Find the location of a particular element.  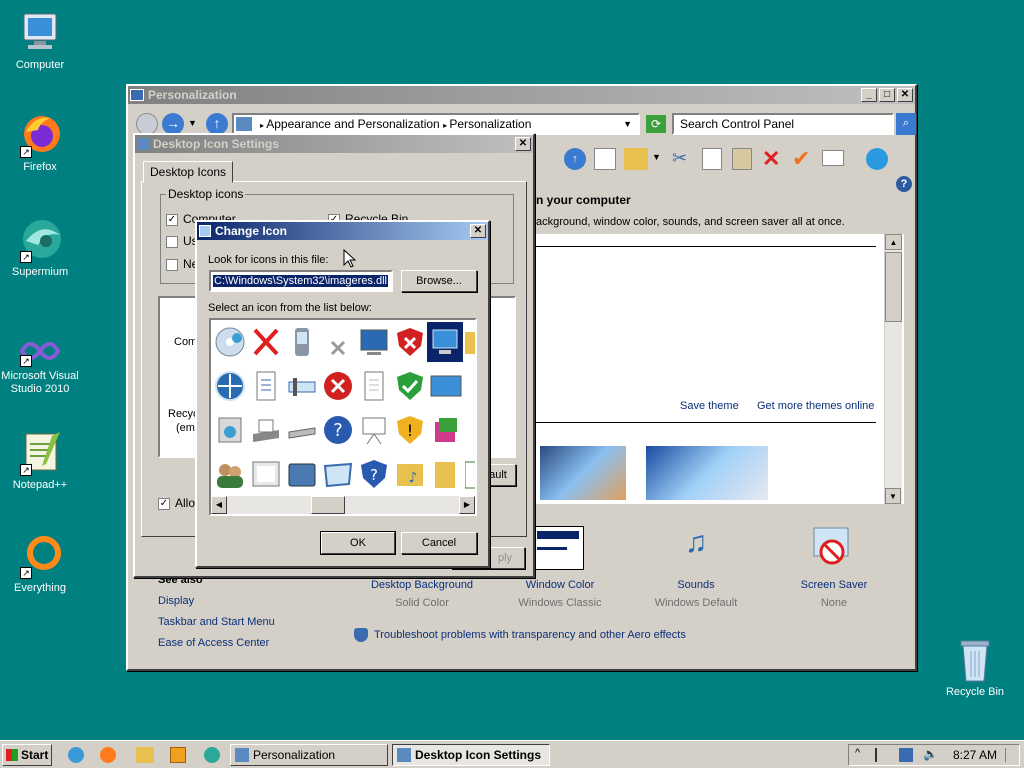

scroll-right-button: ▶ is located at coordinates (467, 505).